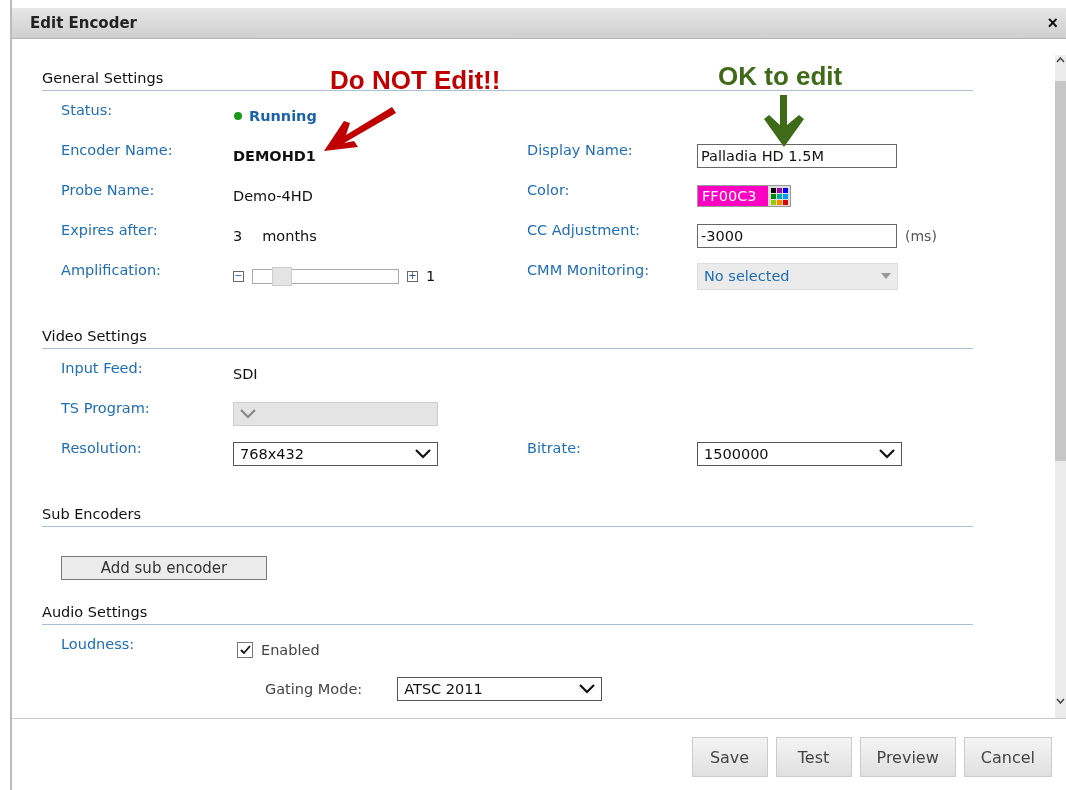  What do you see at coordinates (813, 757) in the screenshot?
I see `footer-button: Test` at bounding box center [813, 757].